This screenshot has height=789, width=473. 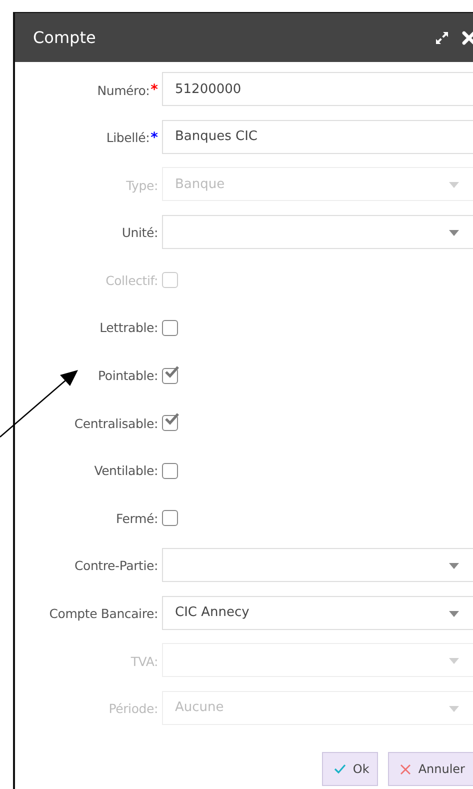 I want to click on field-label: Numéro:, so click(x=123, y=90).